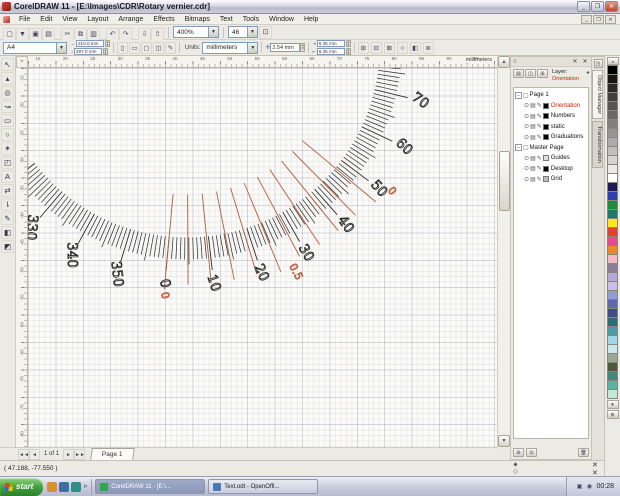 The height and width of the screenshot is (496, 620). Describe the element at coordinates (112, 454) in the screenshot. I see `page-tab: Page 1` at that location.